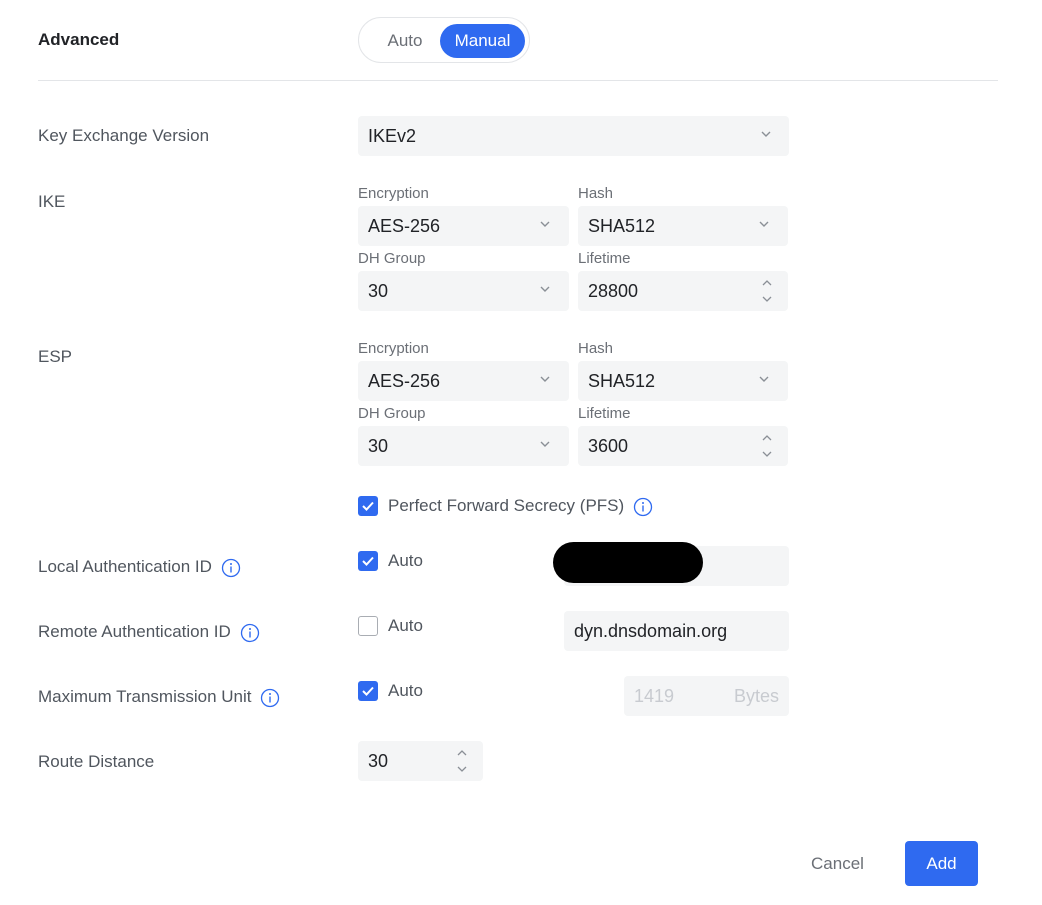 The image size is (1042, 905). What do you see at coordinates (420, 761) in the screenshot?
I see `route-distance-input: 30` at bounding box center [420, 761].